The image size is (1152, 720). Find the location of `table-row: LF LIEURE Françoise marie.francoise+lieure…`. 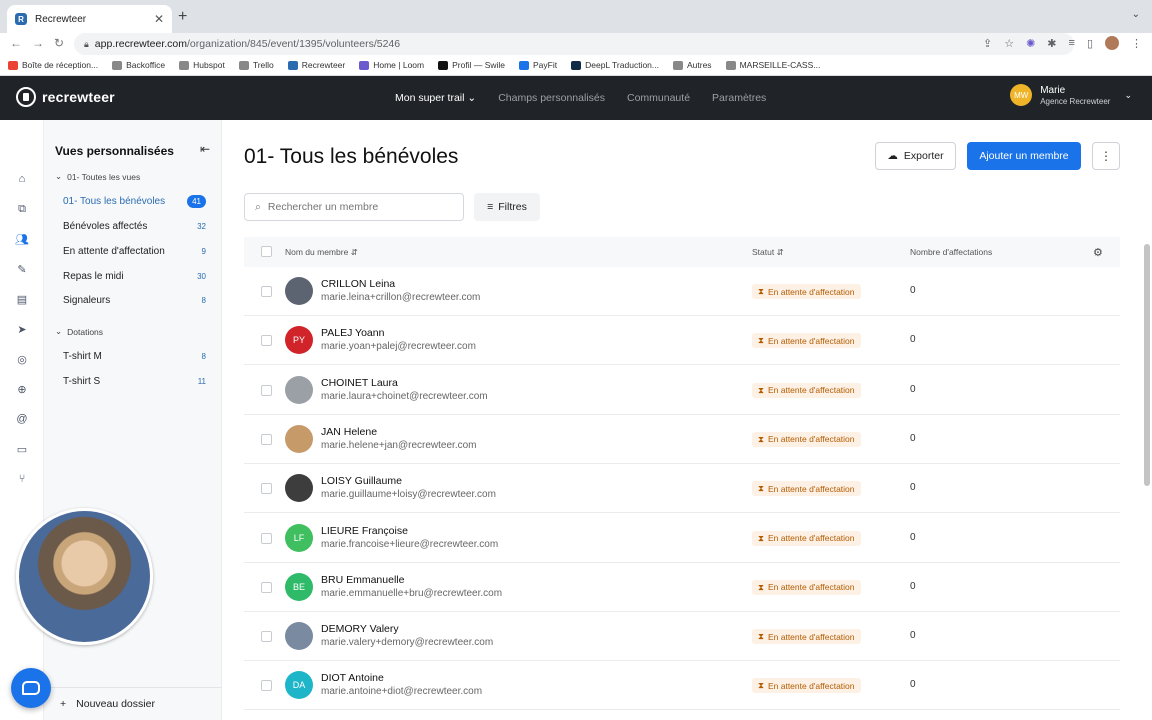

table-row: LF LIEURE Françoise marie.francoise+lieure… is located at coordinates (682, 538).